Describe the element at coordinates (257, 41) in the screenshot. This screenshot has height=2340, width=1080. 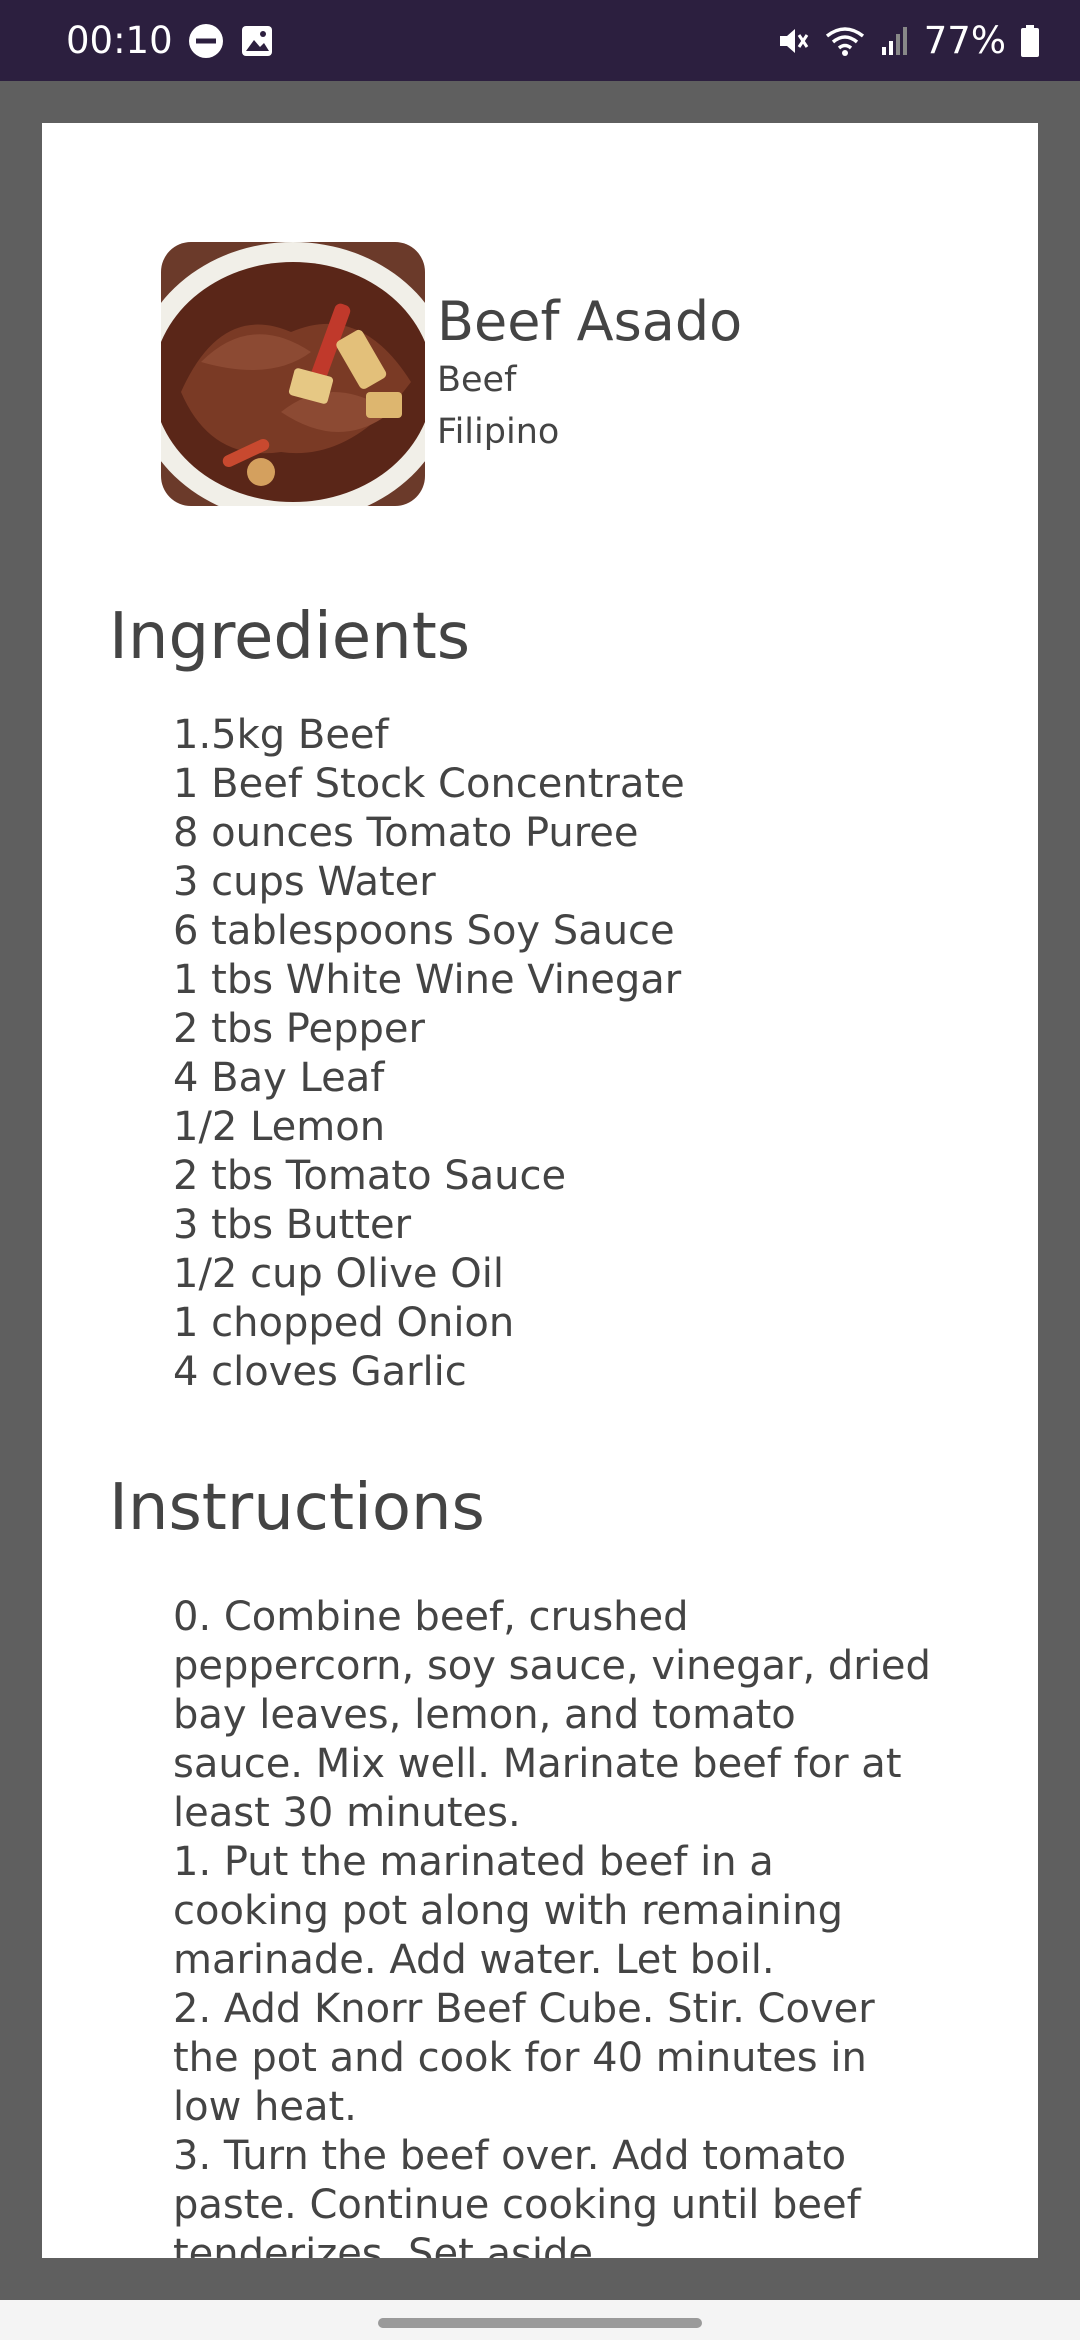
I see `image-icon` at that location.